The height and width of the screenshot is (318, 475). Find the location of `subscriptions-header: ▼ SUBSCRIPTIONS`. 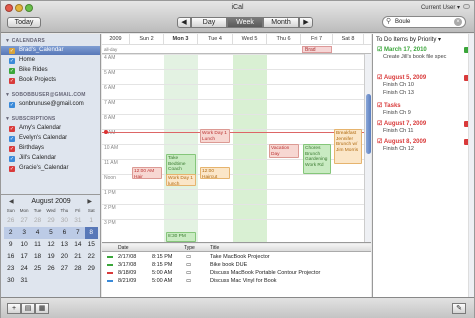

subscriptions-header: ▼ SUBSCRIPTIONS is located at coordinates (30, 119).